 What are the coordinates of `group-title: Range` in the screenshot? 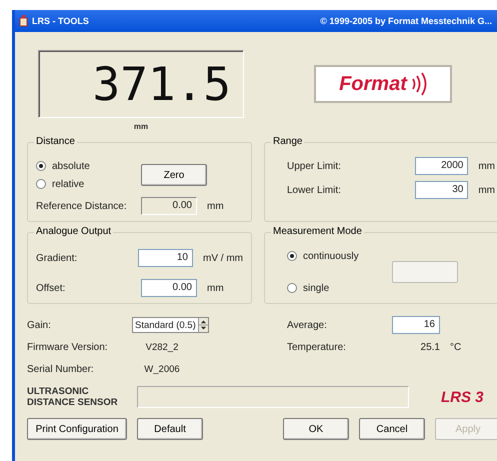 It's located at (287, 141).